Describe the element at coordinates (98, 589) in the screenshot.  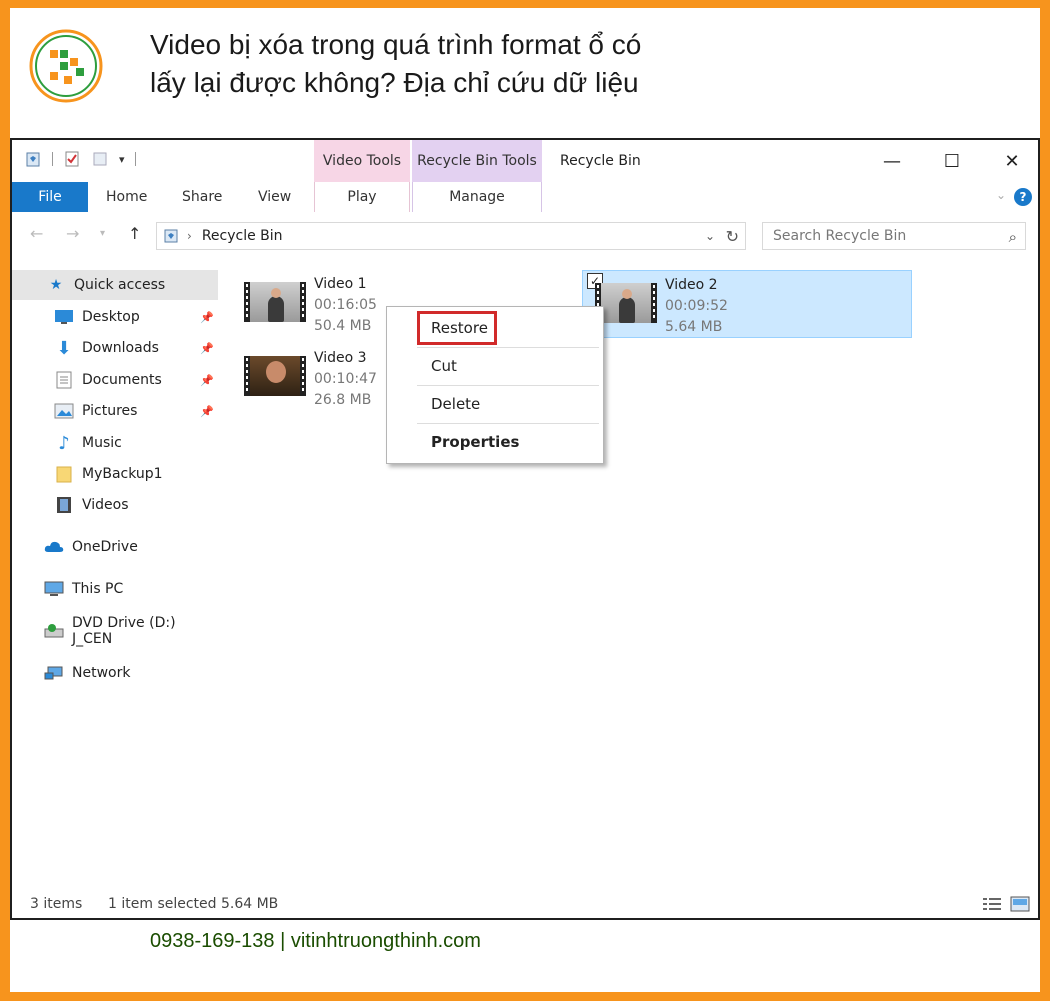
I see `nav-label: This PC` at that location.